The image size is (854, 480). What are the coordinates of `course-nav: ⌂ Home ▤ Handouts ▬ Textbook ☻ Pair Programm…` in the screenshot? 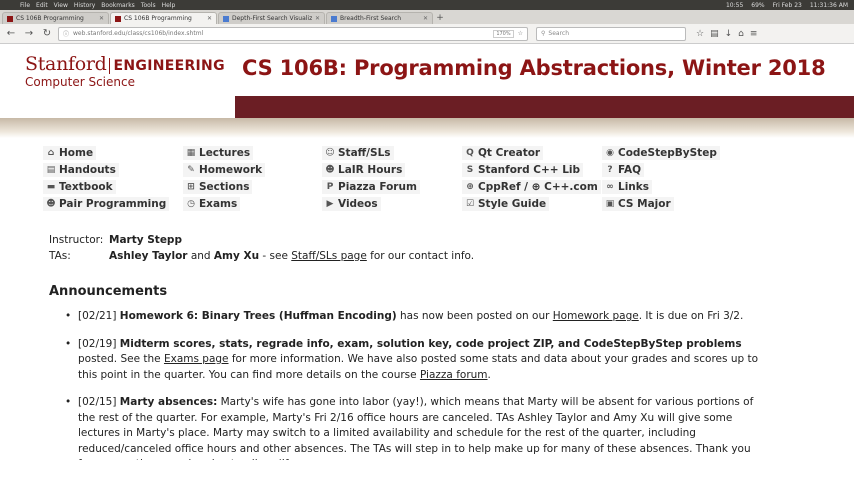 It's located at (390, 179).